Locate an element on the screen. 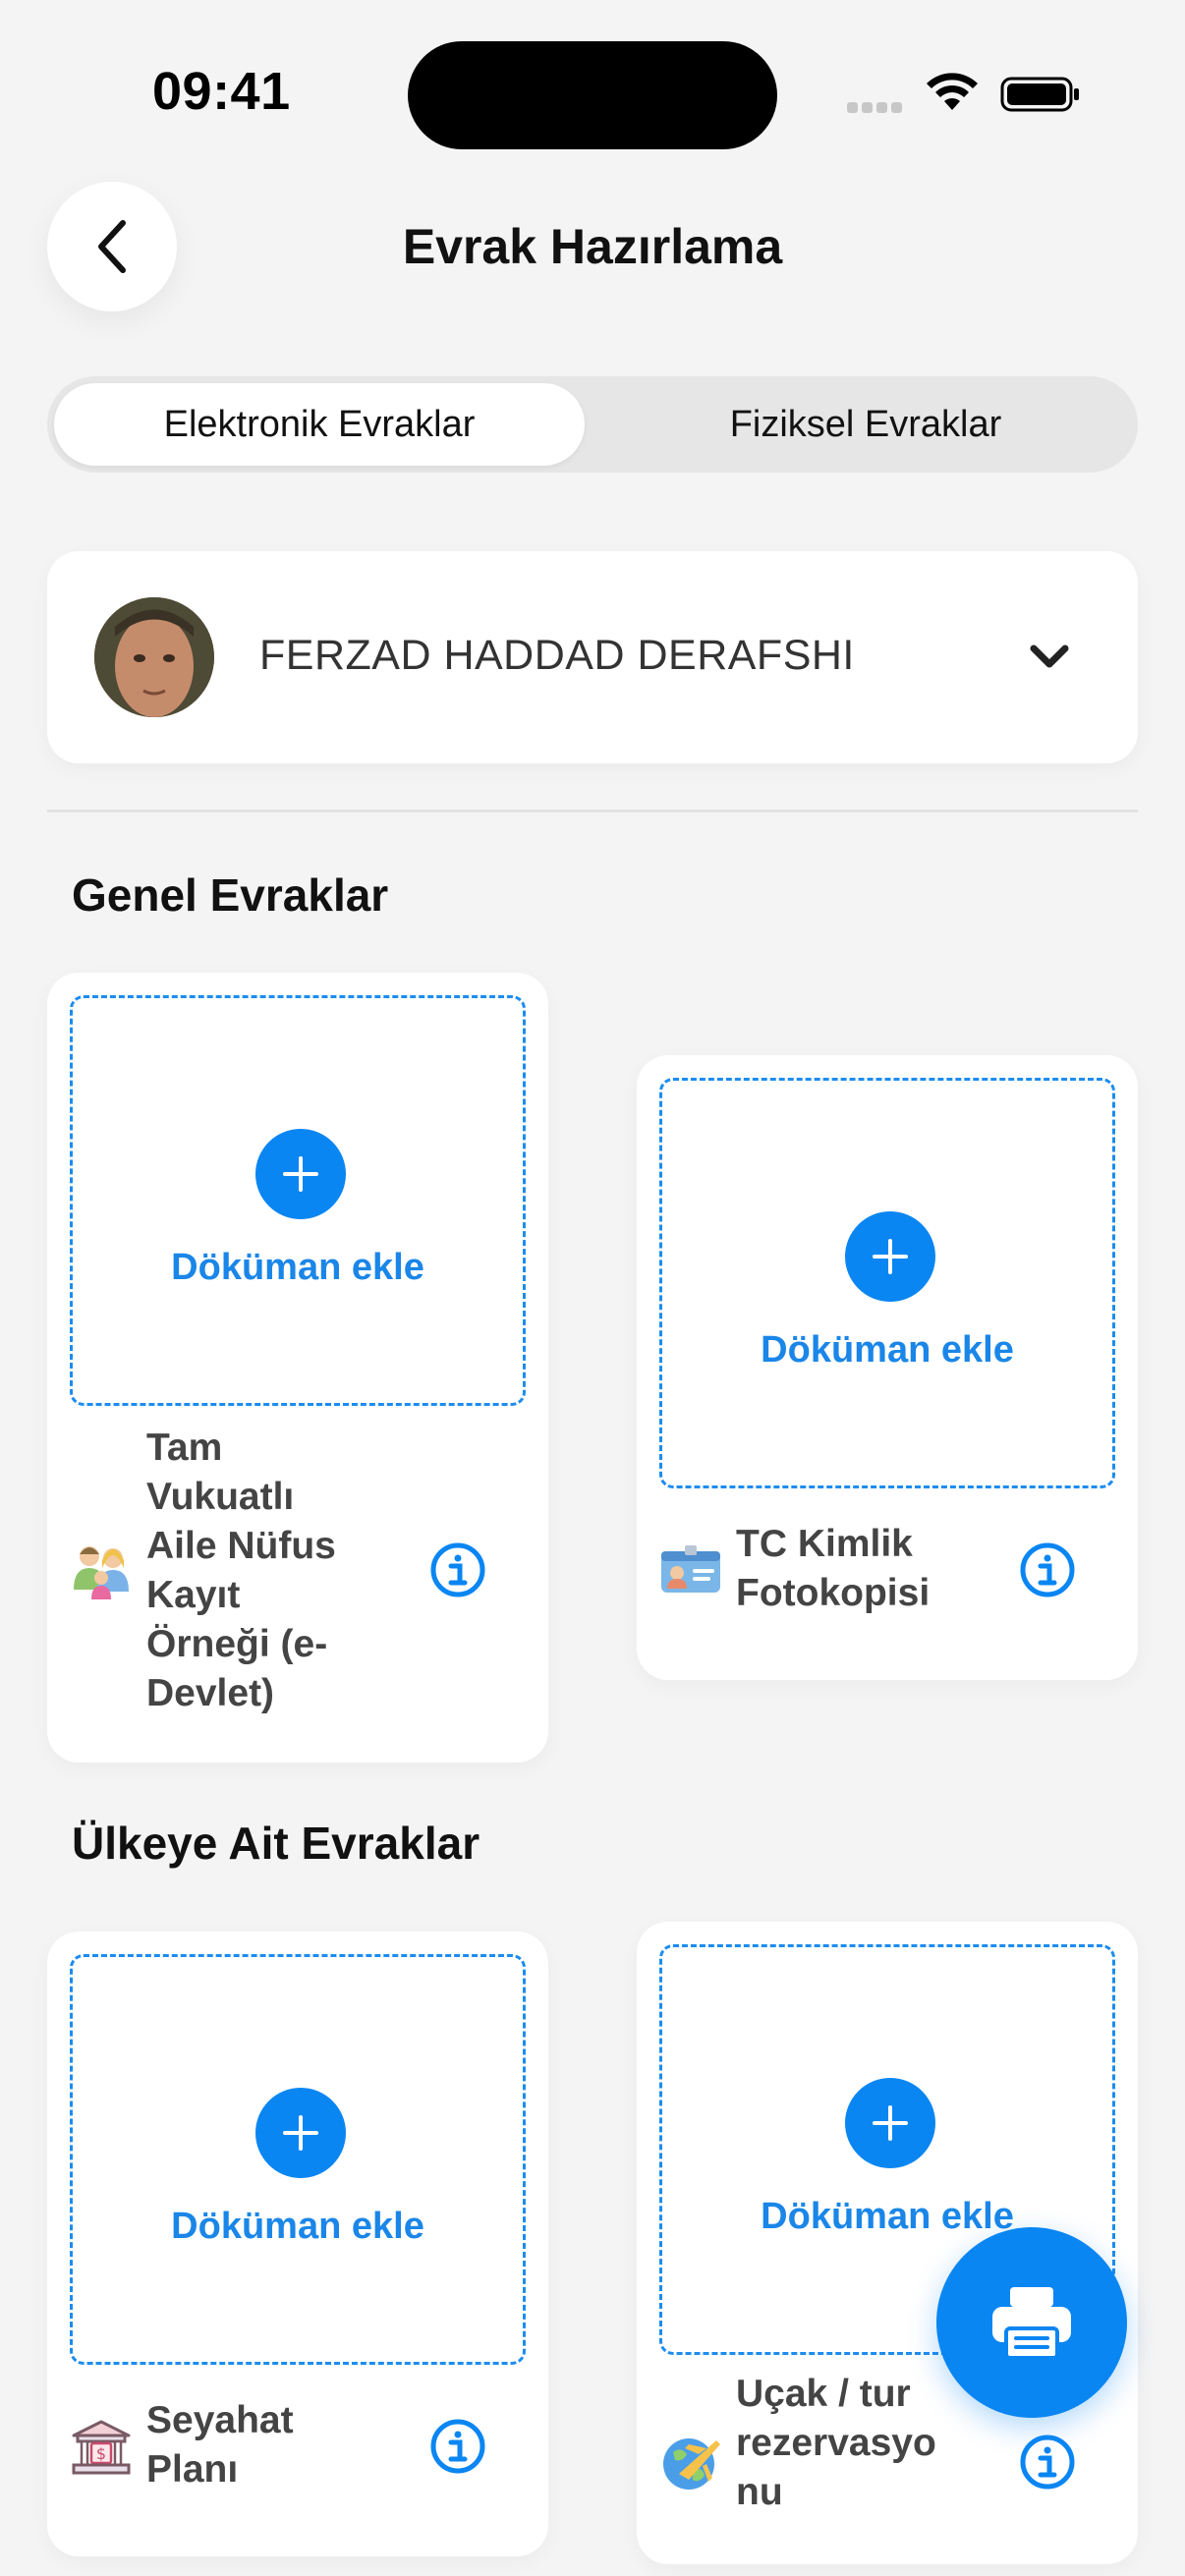  print-button is located at coordinates (1031, 2322).